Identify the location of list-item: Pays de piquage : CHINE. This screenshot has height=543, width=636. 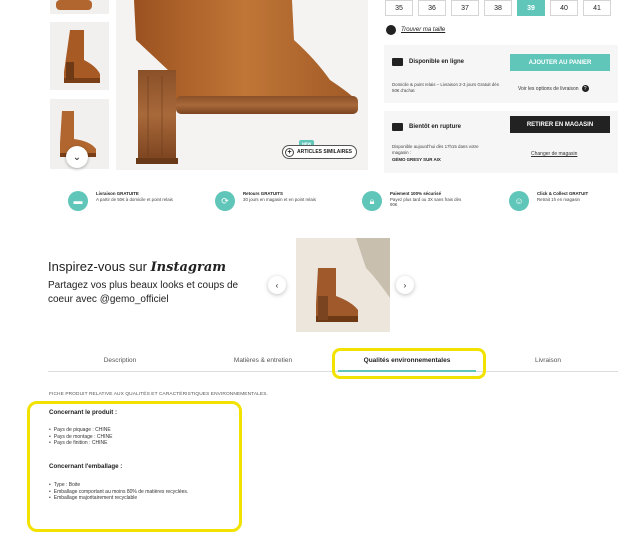
(80, 430).